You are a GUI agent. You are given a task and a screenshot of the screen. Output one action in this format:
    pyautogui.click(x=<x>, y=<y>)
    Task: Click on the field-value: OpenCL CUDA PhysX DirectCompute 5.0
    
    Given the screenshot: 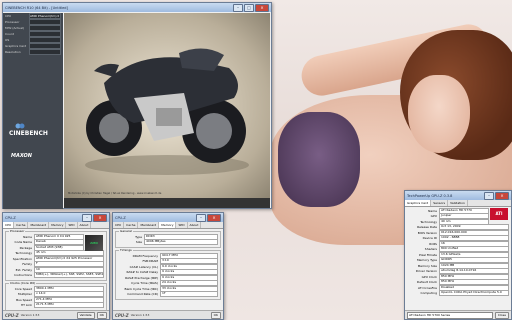 What is the action you would take?
    pyautogui.click(x=474, y=293)
    